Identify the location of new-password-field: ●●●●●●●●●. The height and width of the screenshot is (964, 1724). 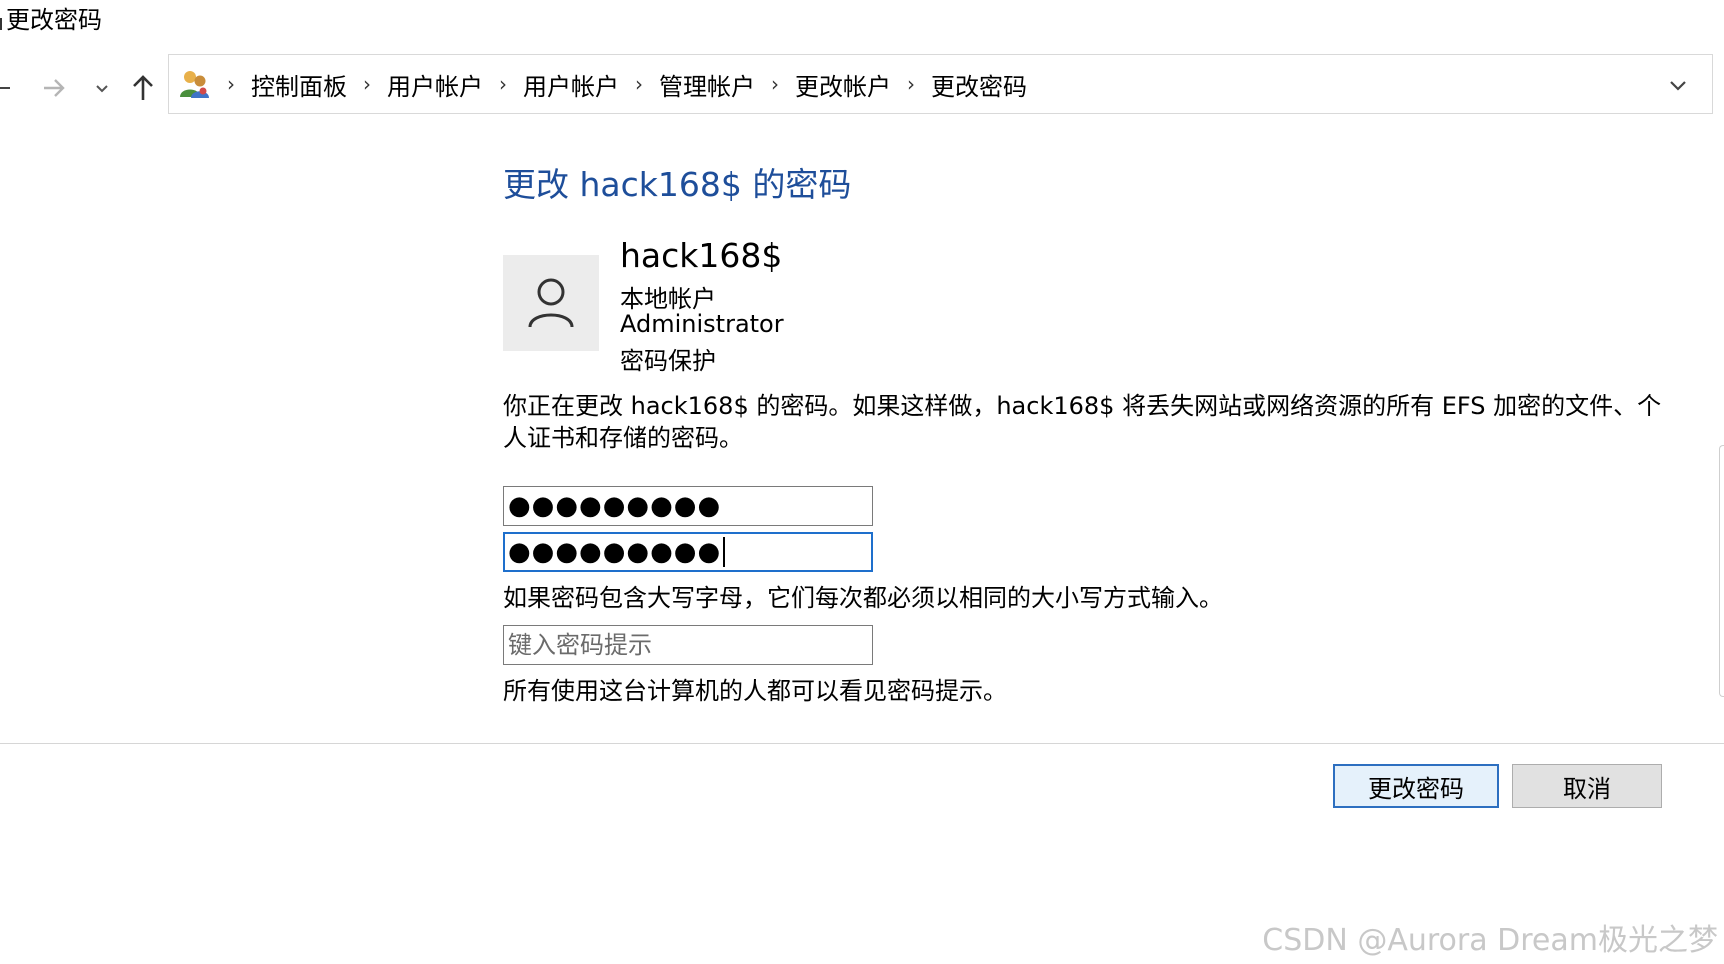
(688, 506).